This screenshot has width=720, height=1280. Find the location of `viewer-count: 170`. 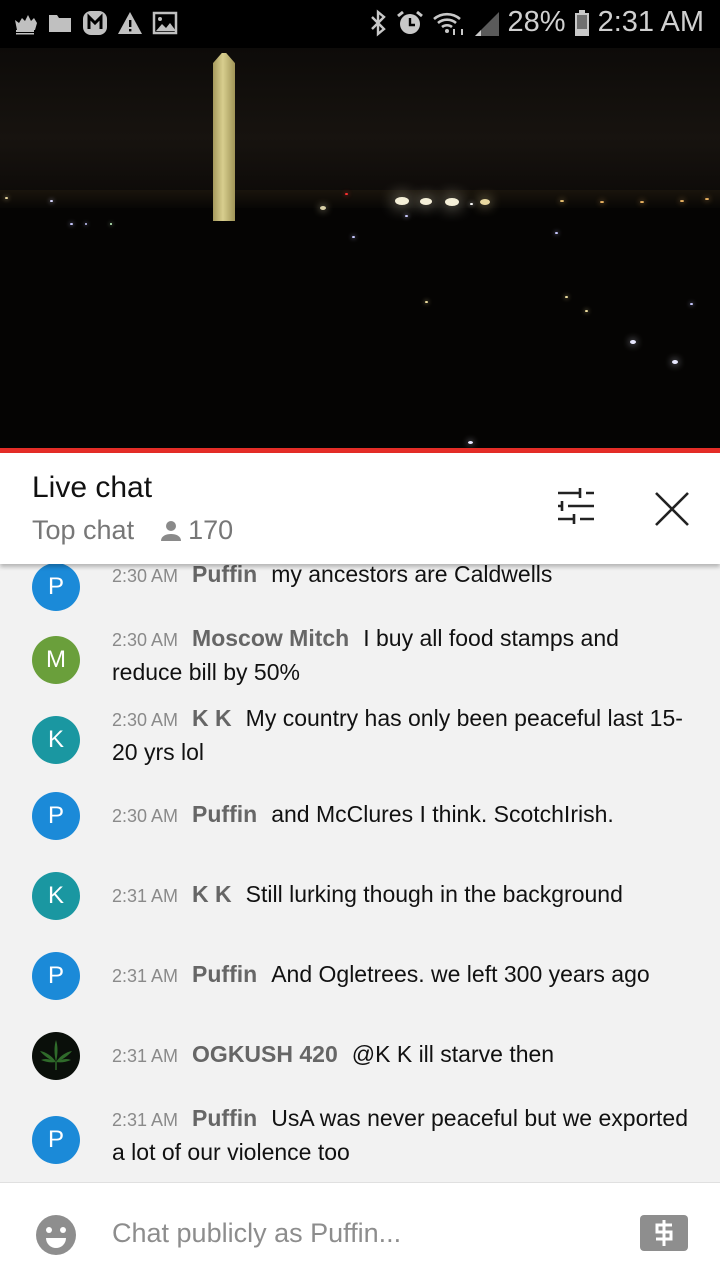

viewer-count: 170 is located at coordinates (196, 530).